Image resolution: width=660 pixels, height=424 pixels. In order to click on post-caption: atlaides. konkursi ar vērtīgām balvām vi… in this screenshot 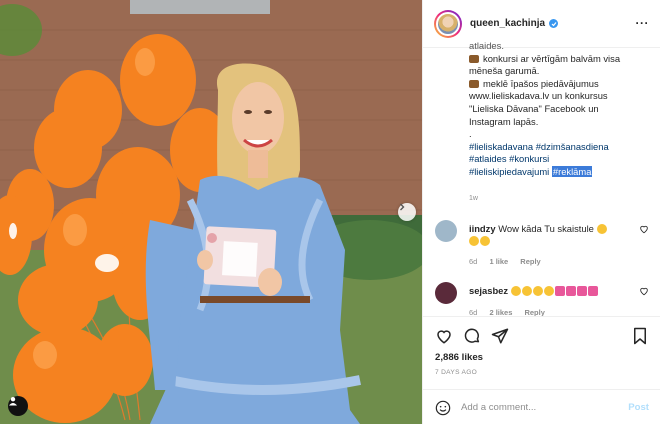, I will do `click(559, 109)`.